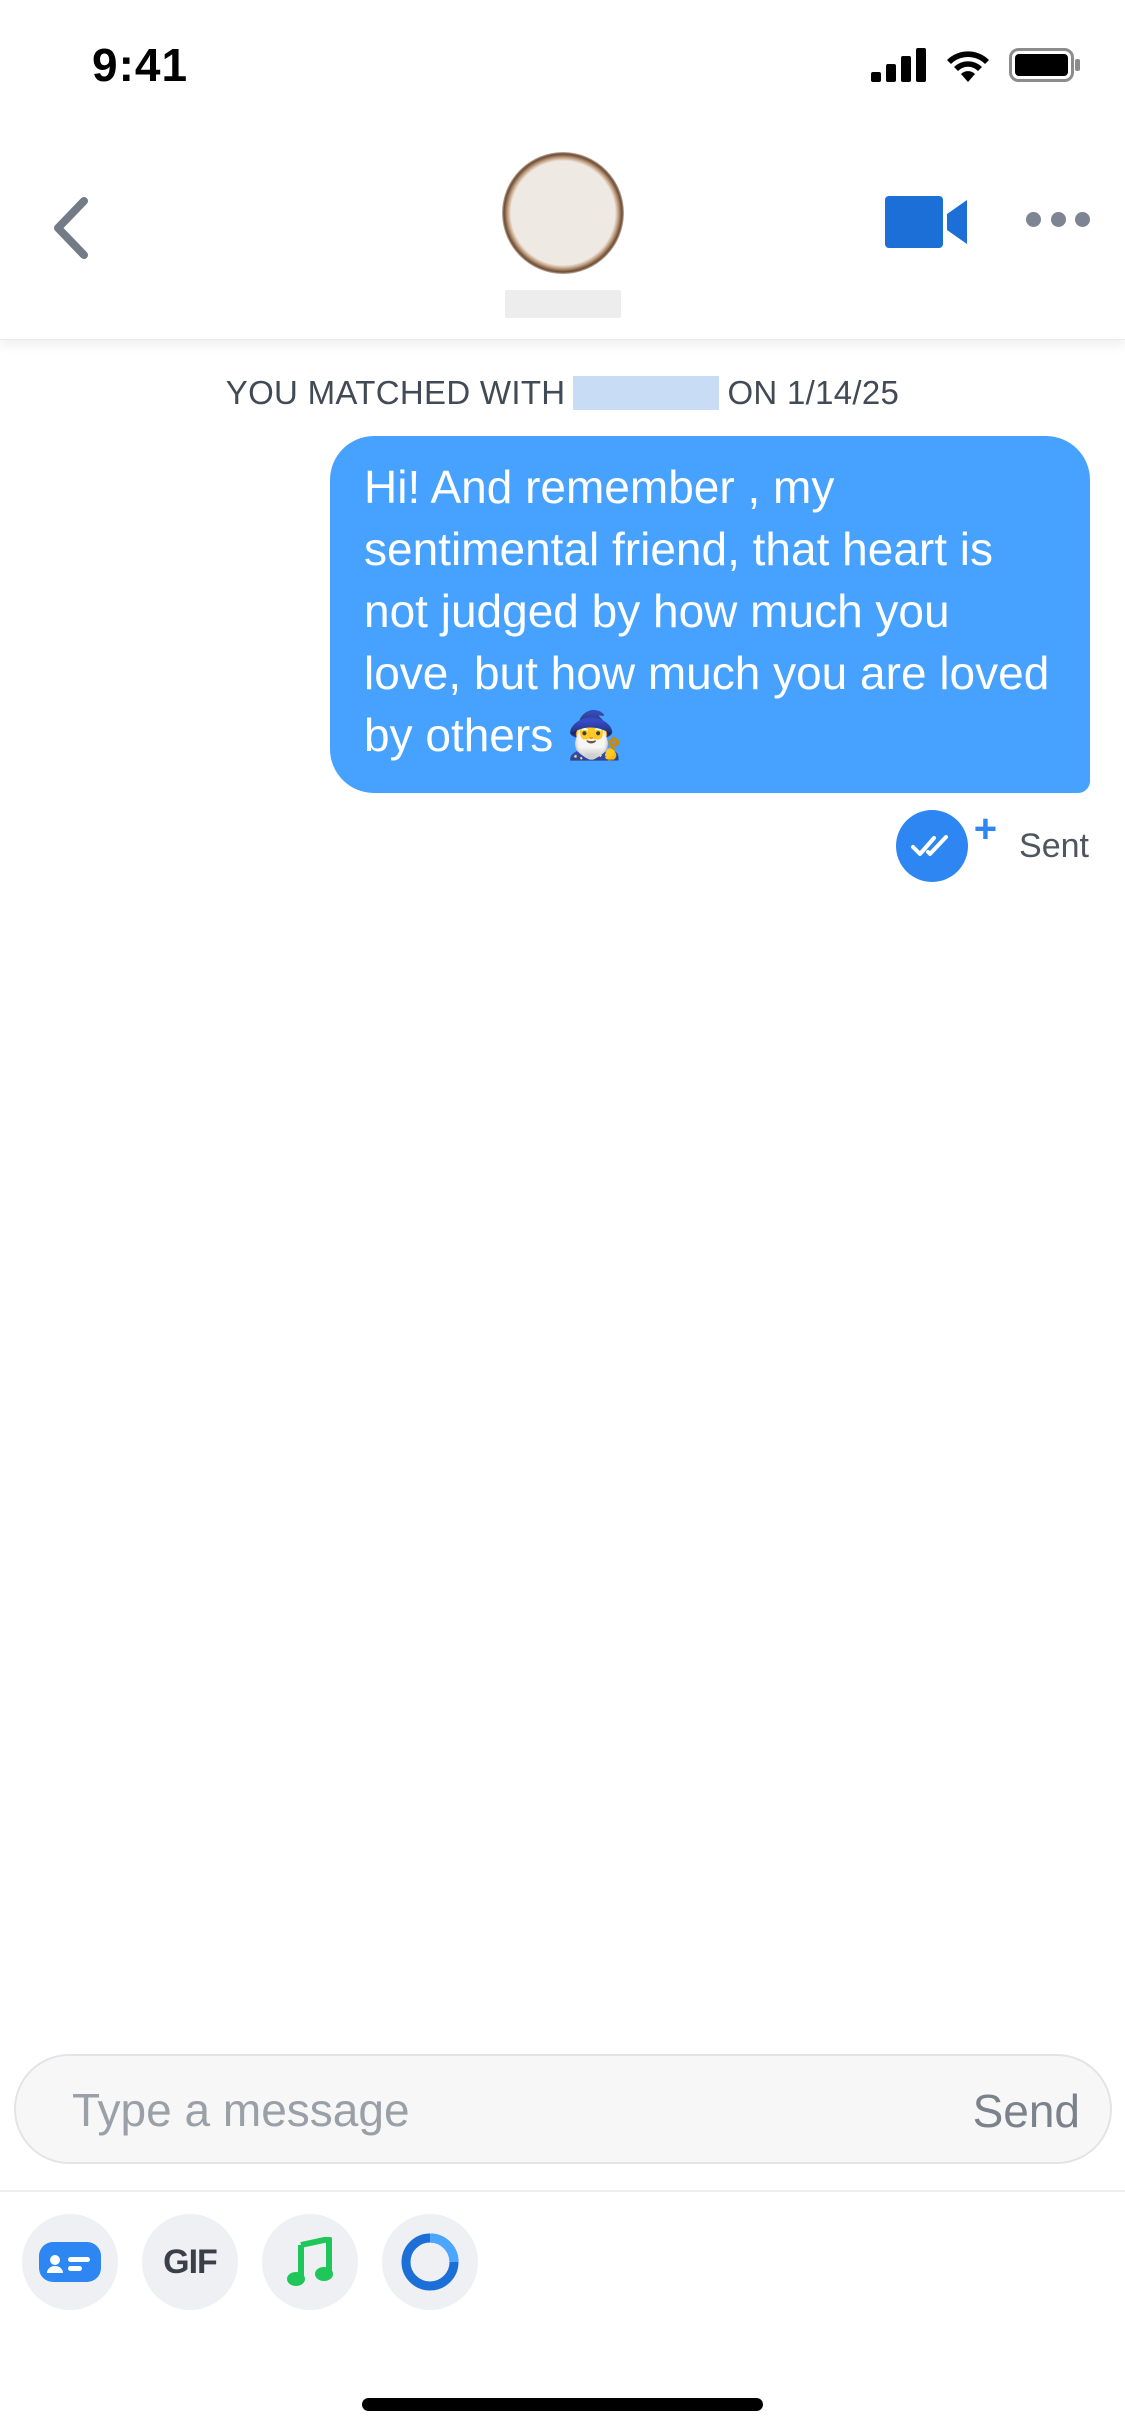  What do you see at coordinates (646, 393) in the screenshot?
I see `matched-name-redacted` at bounding box center [646, 393].